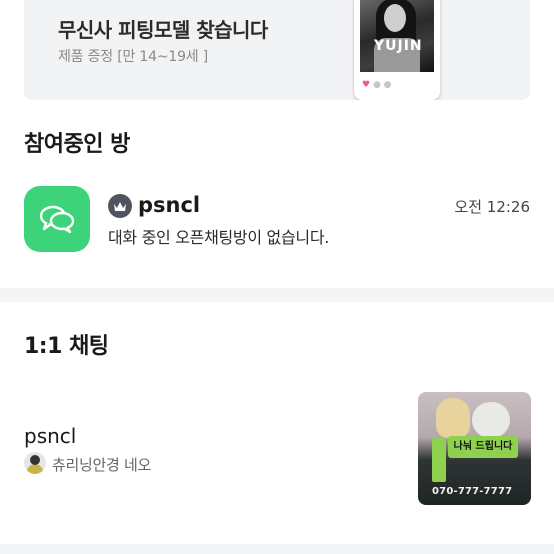 The image size is (554, 554). I want to click on chat-name: psncl, so click(50, 436).